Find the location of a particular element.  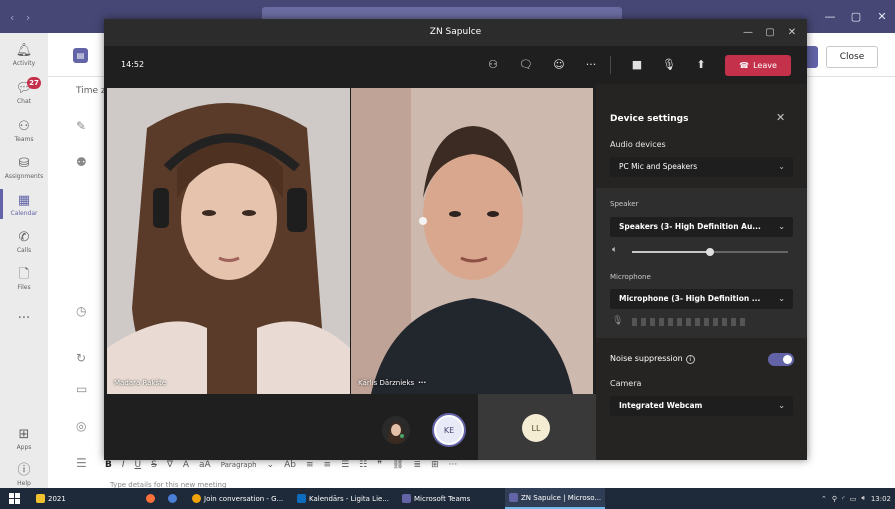

camera-select: Integrated Webcam ⌄ is located at coordinates (701, 406).